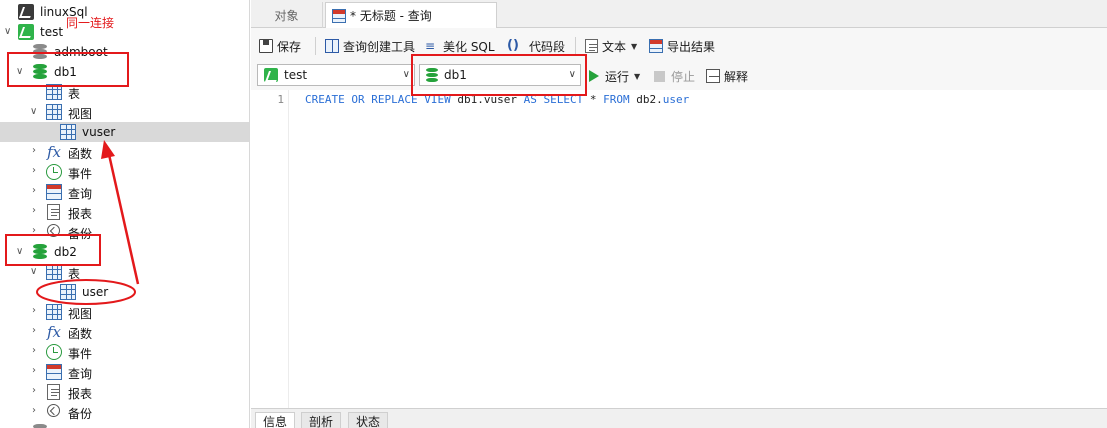 This screenshot has height=428, width=1107. Describe the element at coordinates (90, 23) in the screenshot. I see `annotation-note: 同一连接` at that location.